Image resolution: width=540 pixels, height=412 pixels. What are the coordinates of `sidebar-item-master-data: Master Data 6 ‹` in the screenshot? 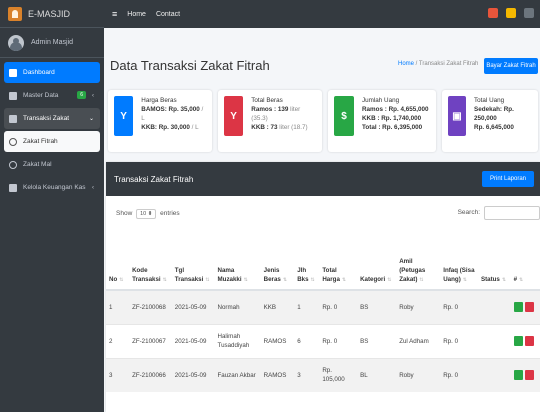 It's located at (52, 95).